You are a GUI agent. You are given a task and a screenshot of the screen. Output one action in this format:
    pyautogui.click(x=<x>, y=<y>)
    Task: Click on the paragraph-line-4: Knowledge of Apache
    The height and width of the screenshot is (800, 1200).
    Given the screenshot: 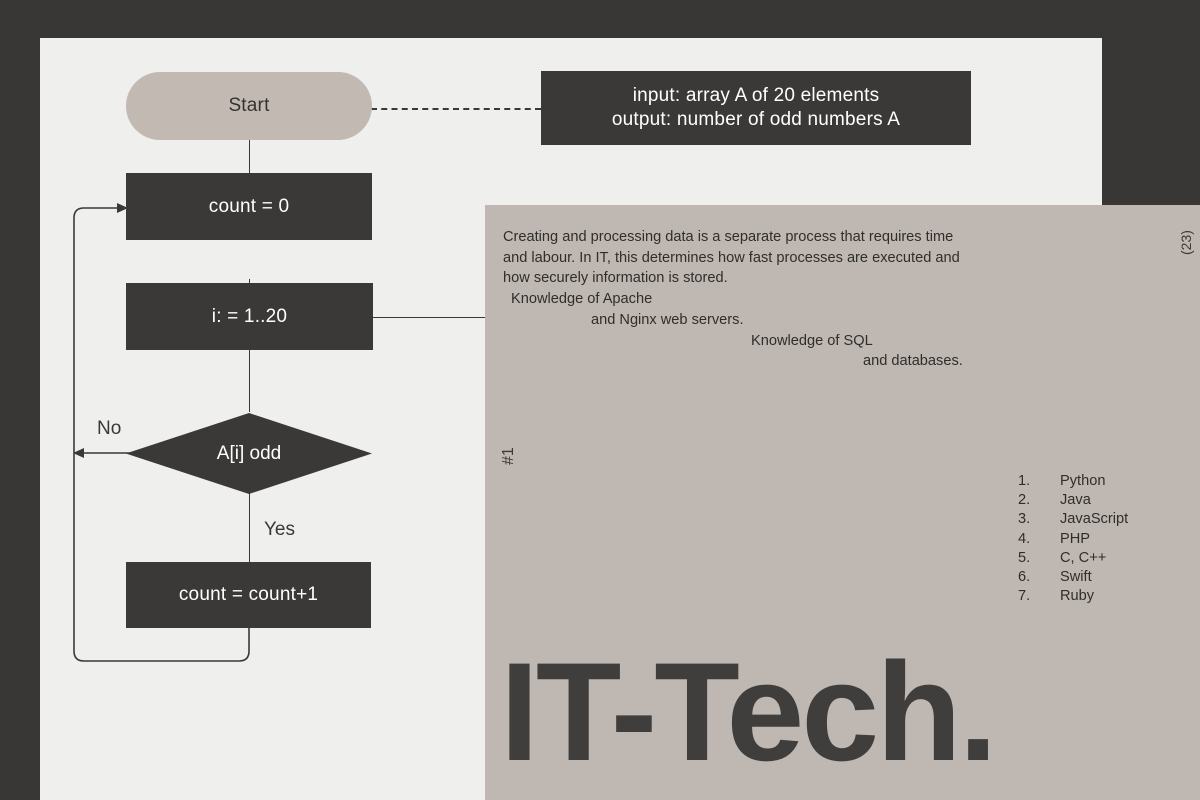 What is the action you would take?
    pyautogui.click(x=582, y=299)
    